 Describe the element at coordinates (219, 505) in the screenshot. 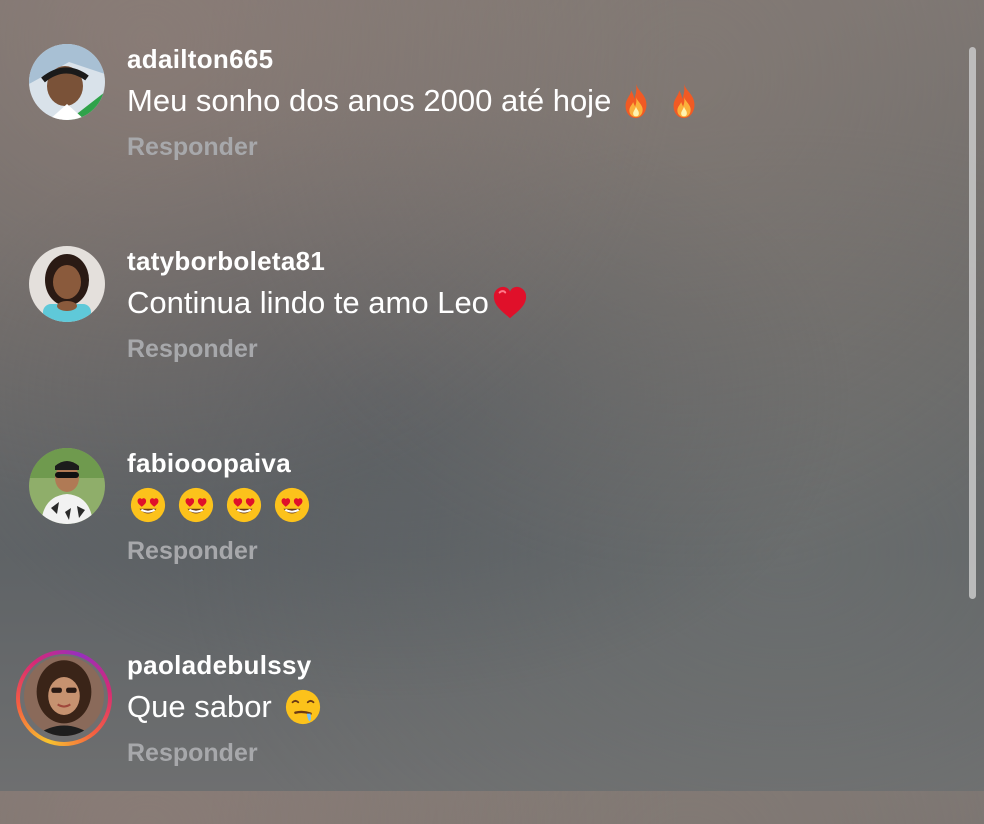

I see `comment-text` at that location.